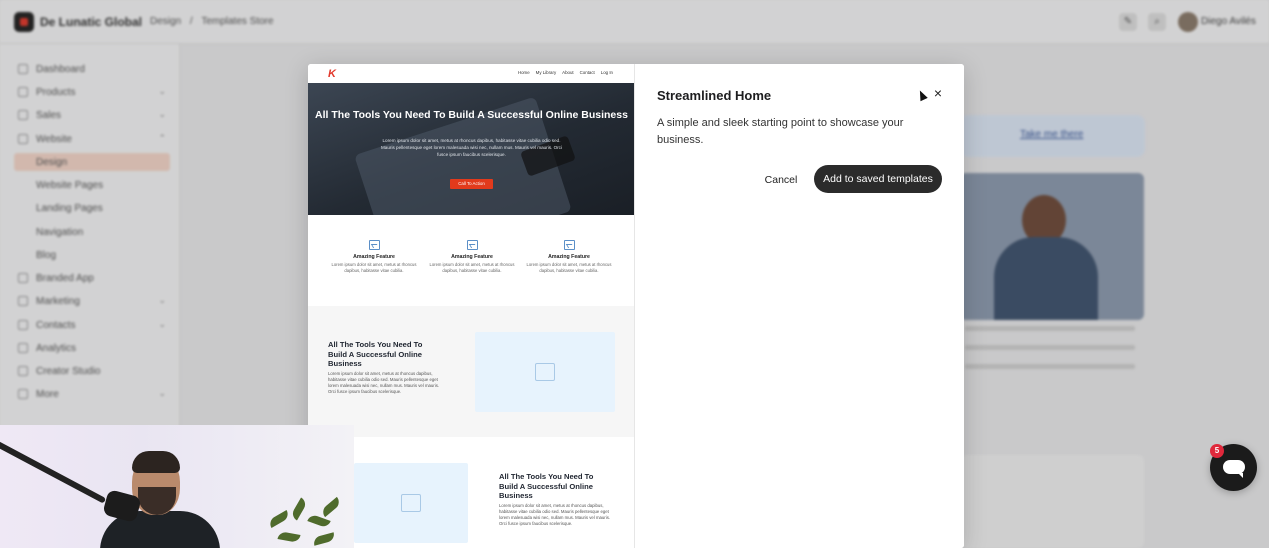 Image resolution: width=1269 pixels, height=548 pixels. I want to click on preview-nav-links: Home My Library About Contact Log In, so click(565, 72).